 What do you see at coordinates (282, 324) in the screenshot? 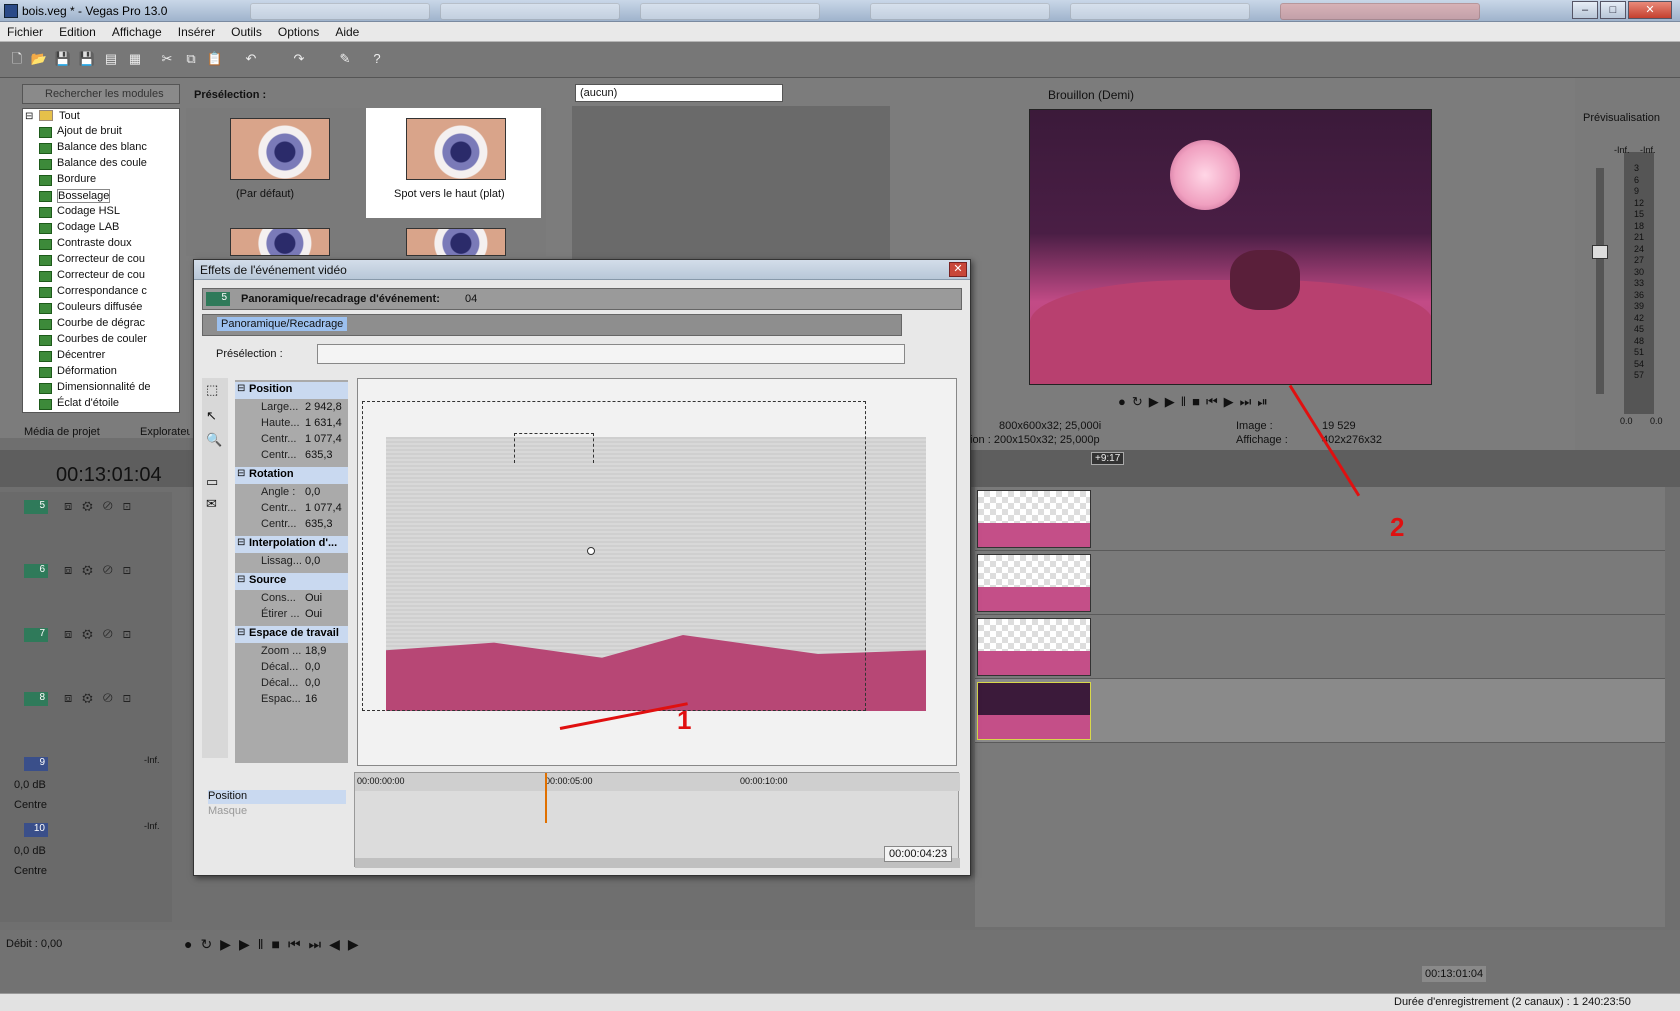
I see `chain-item: Panoramique/Recadrage` at bounding box center [282, 324].